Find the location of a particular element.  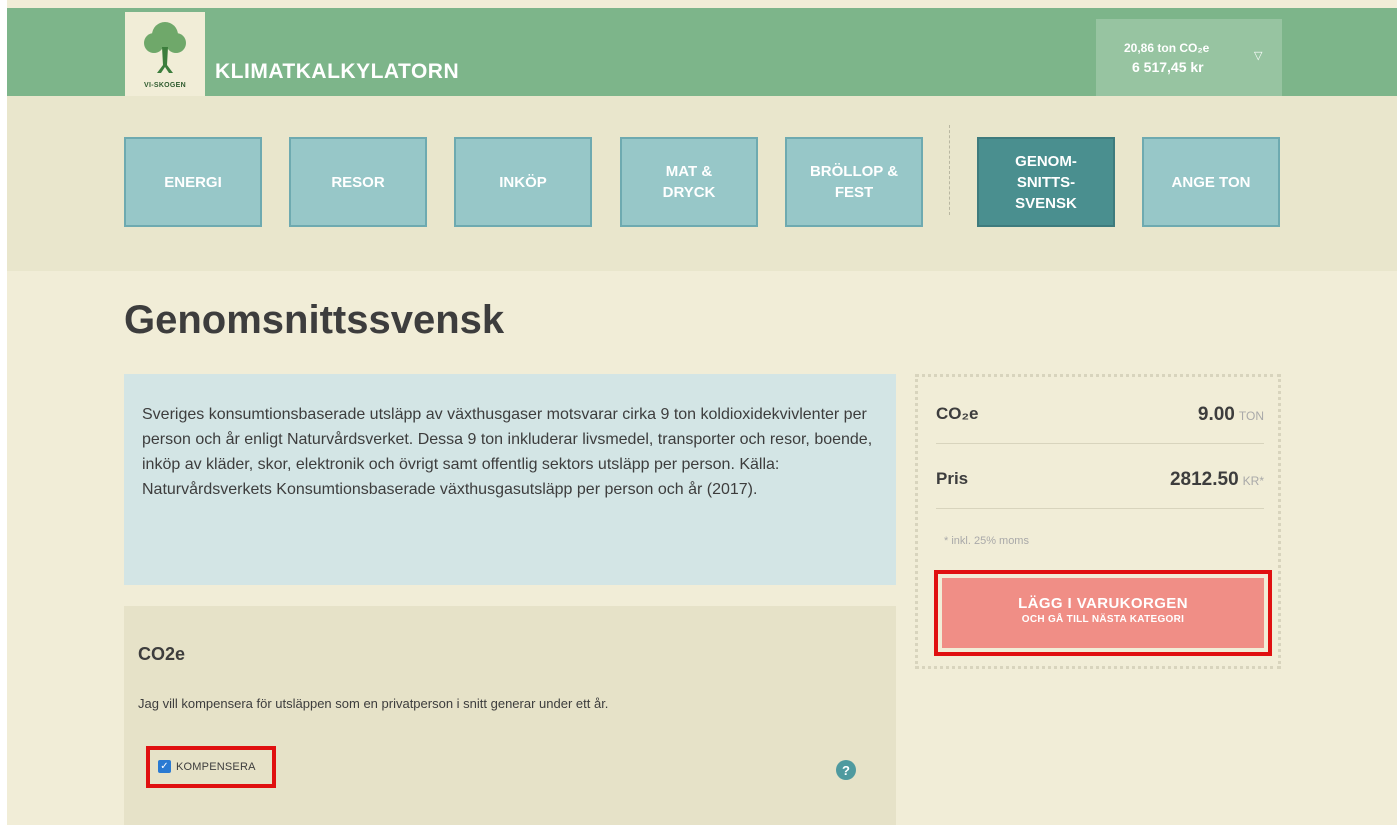

tab-ange-ton: ANGE TON is located at coordinates (1211, 182).